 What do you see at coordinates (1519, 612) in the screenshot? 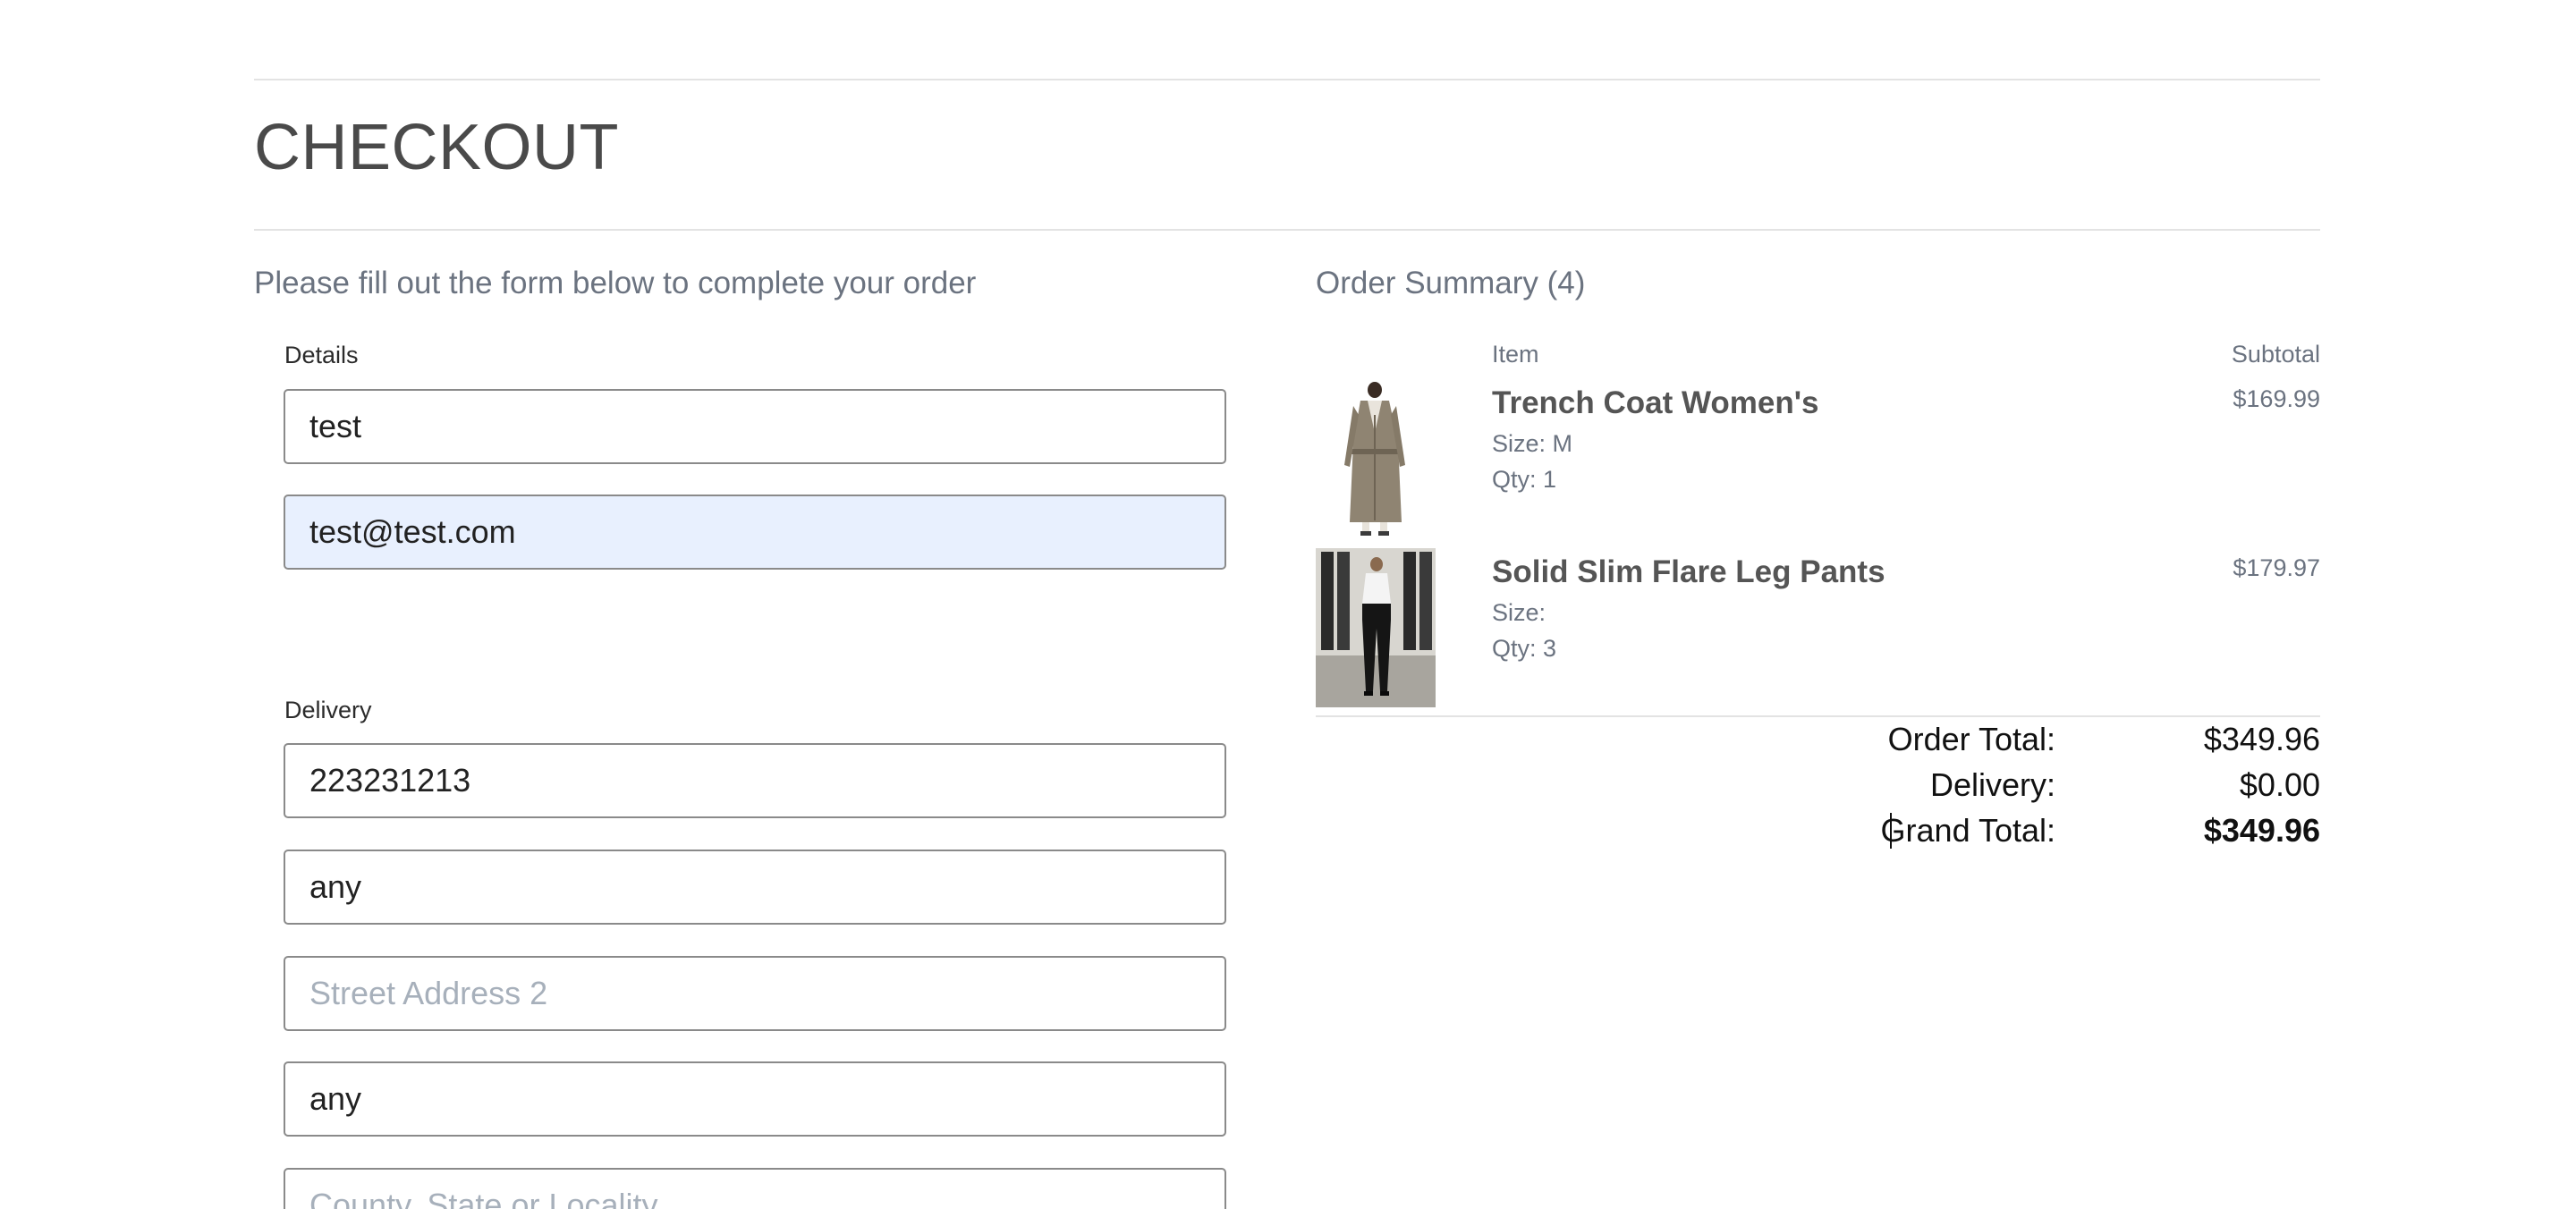
I see `item-size: Size:` at bounding box center [1519, 612].